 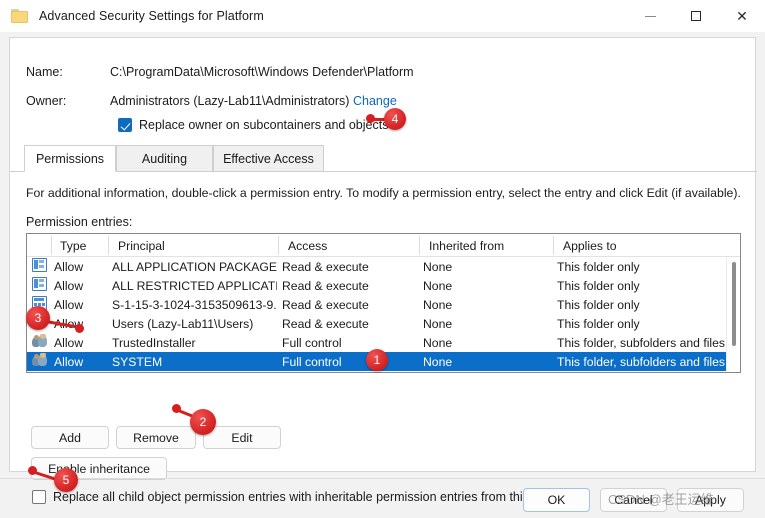 What do you see at coordinates (183, 323) in the screenshot?
I see `row-principal: Users (Lazy-Lab11\Users)` at bounding box center [183, 323].